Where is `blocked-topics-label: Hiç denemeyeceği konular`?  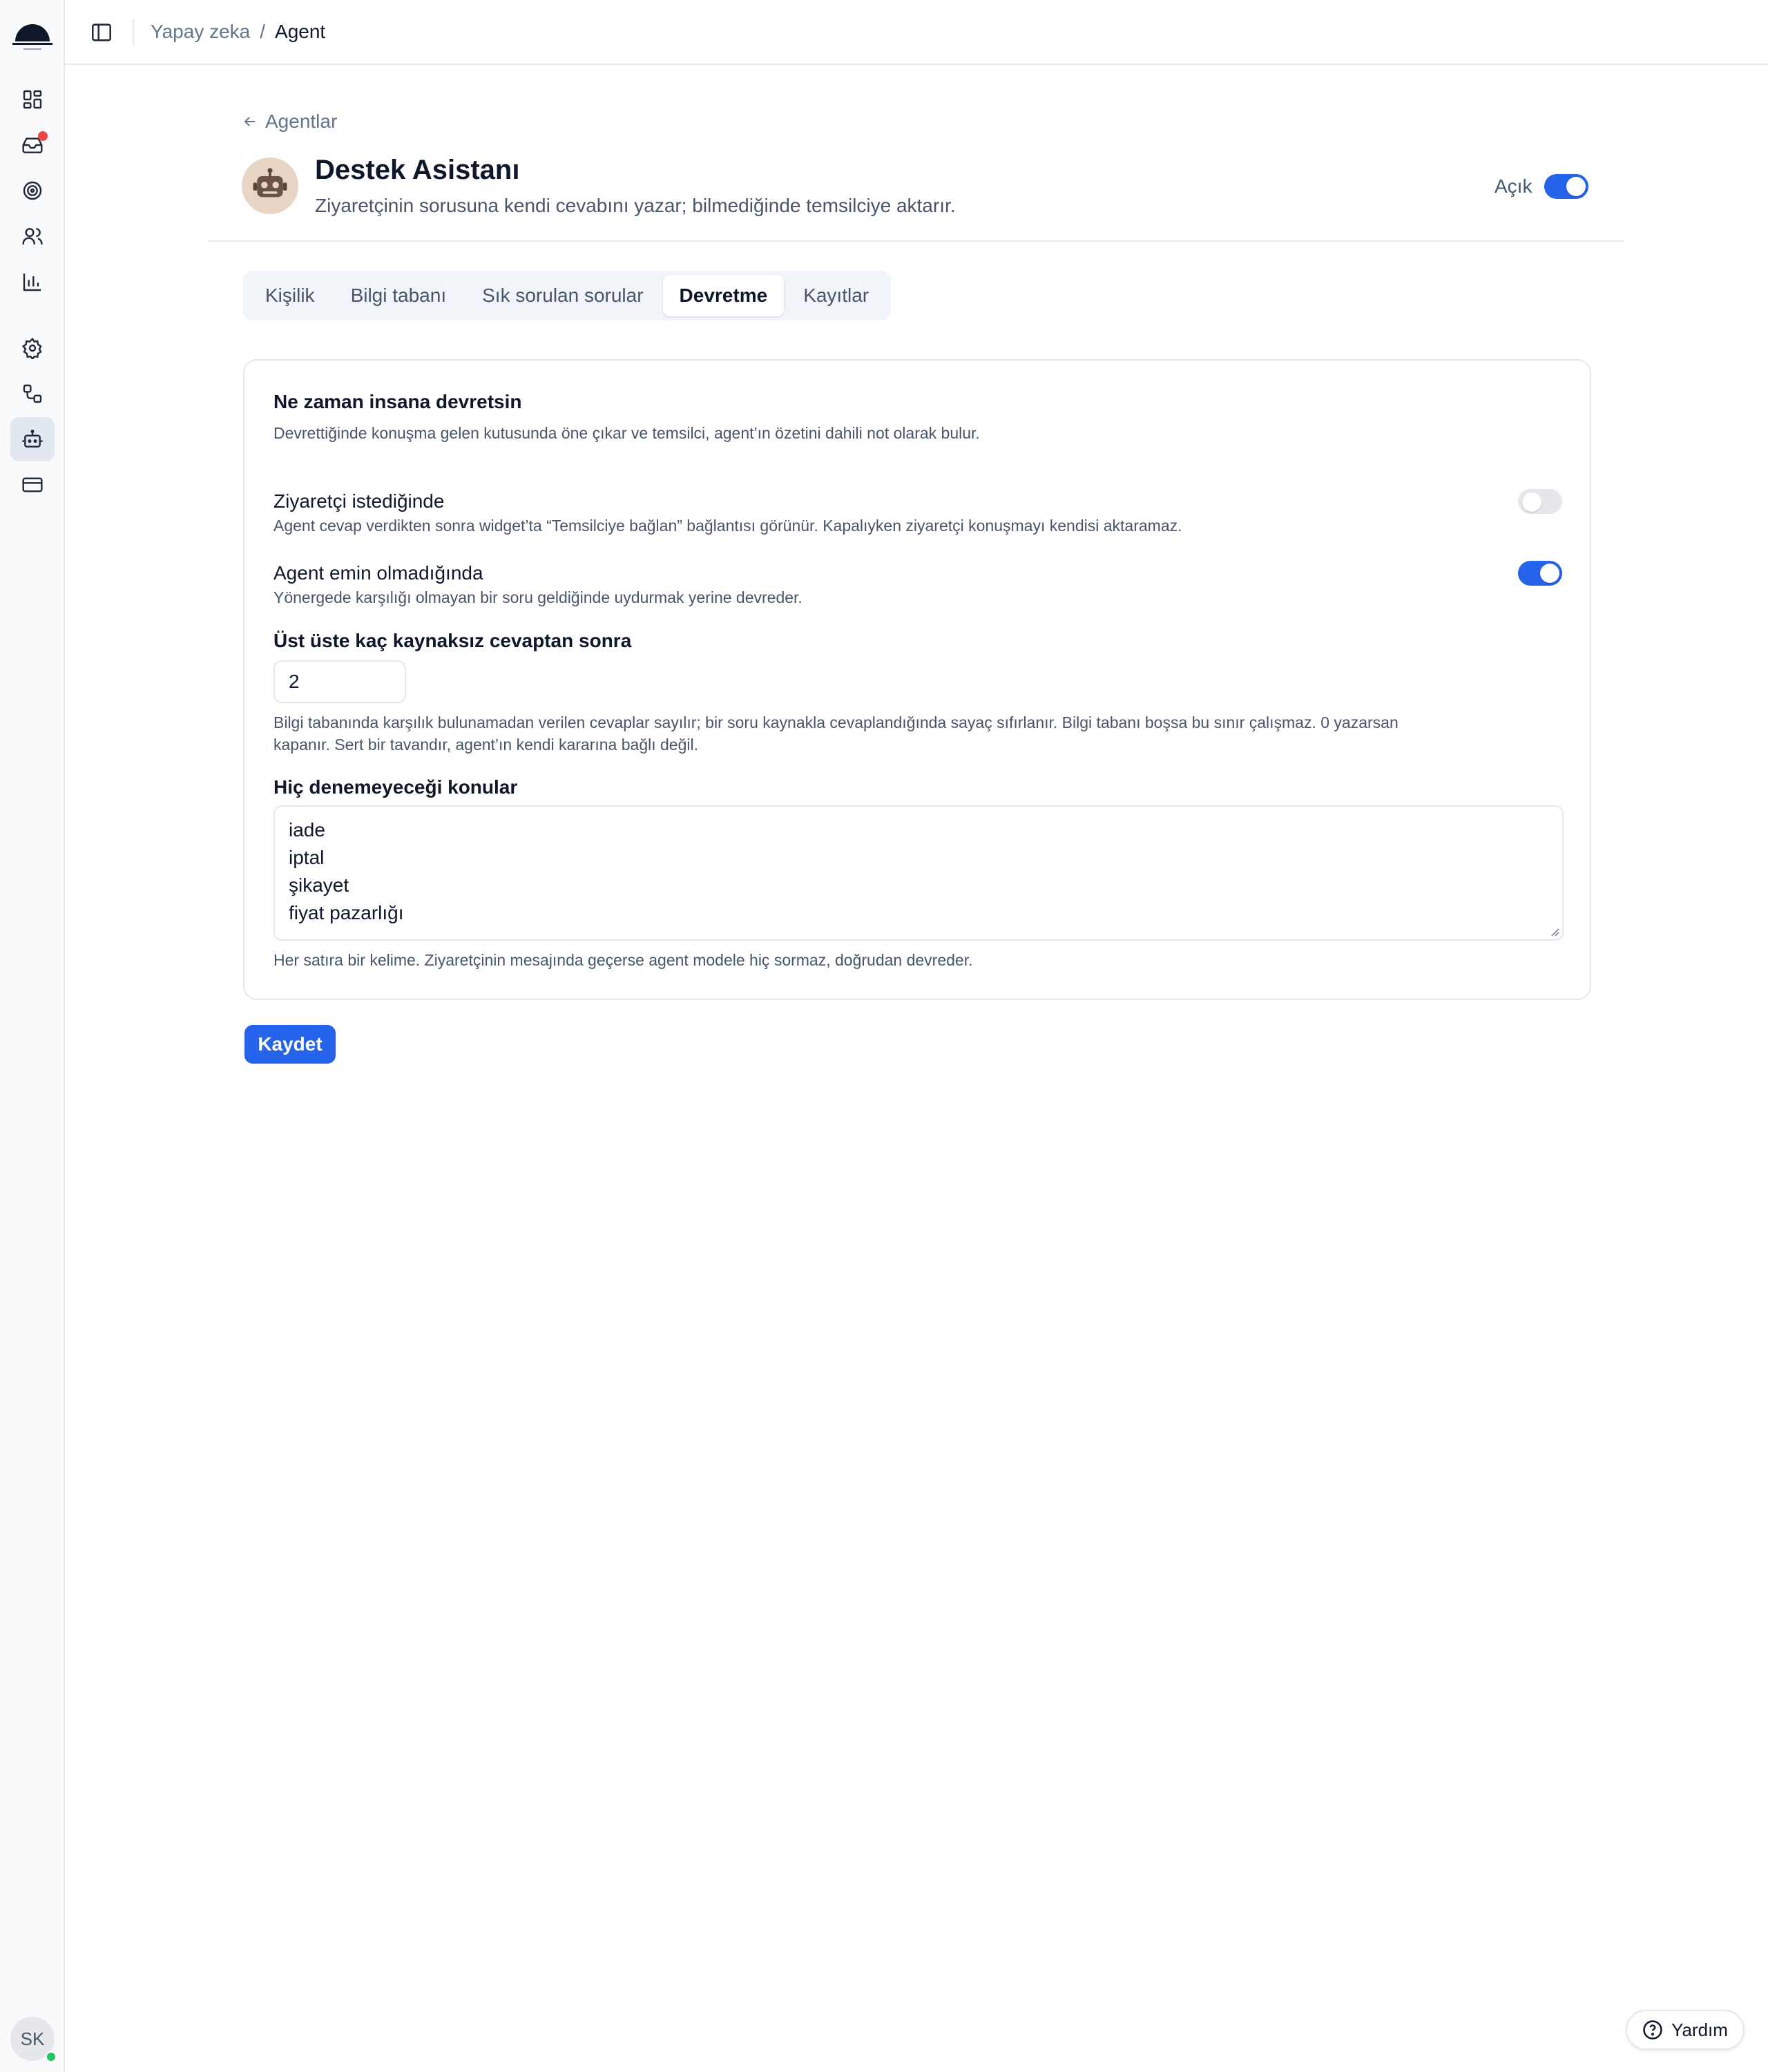 blocked-topics-label: Hiç denemeyeceği konular is located at coordinates (396, 787).